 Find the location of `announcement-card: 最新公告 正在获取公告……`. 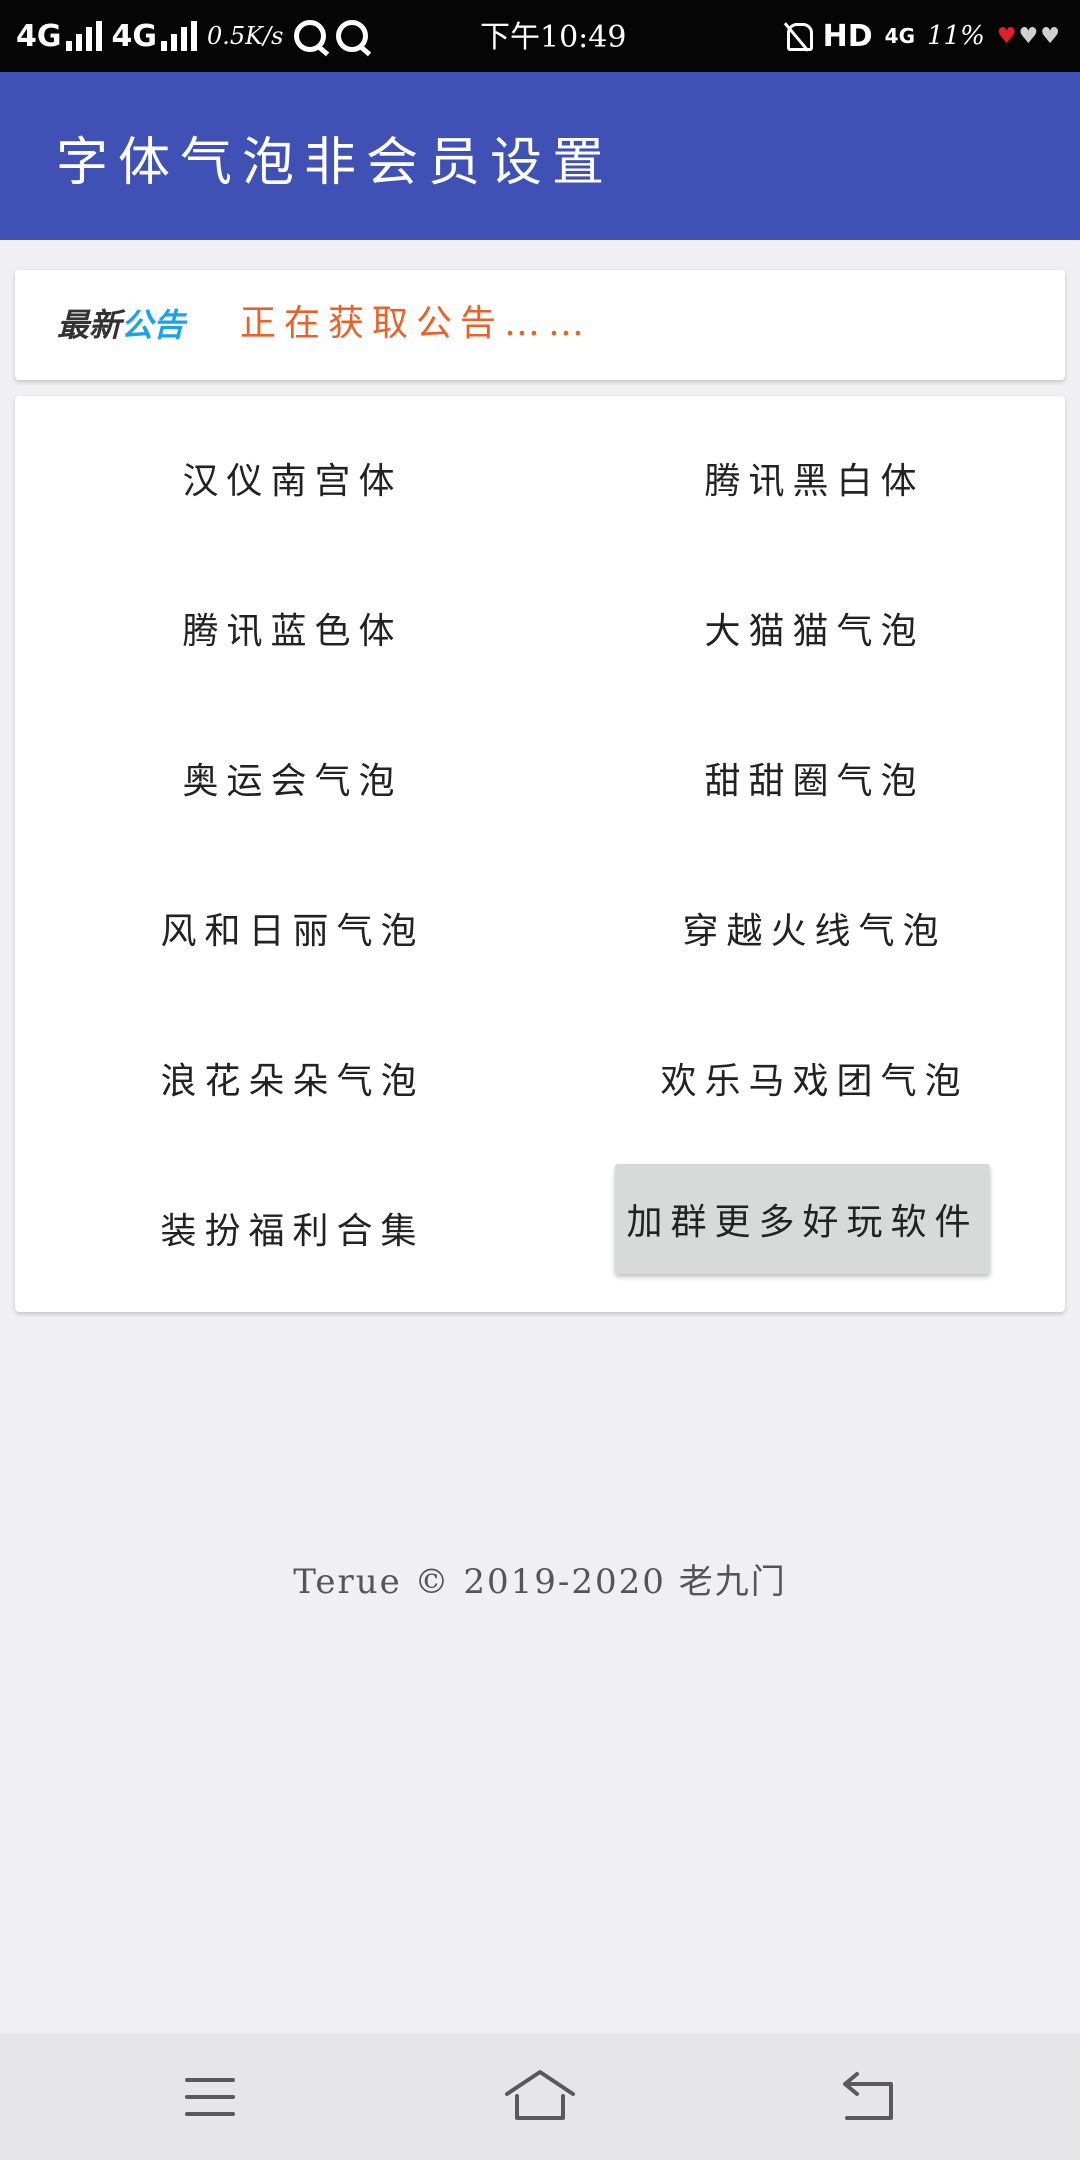

announcement-card: 最新公告 正在获取公告…… is located at coordinates (540, 325).